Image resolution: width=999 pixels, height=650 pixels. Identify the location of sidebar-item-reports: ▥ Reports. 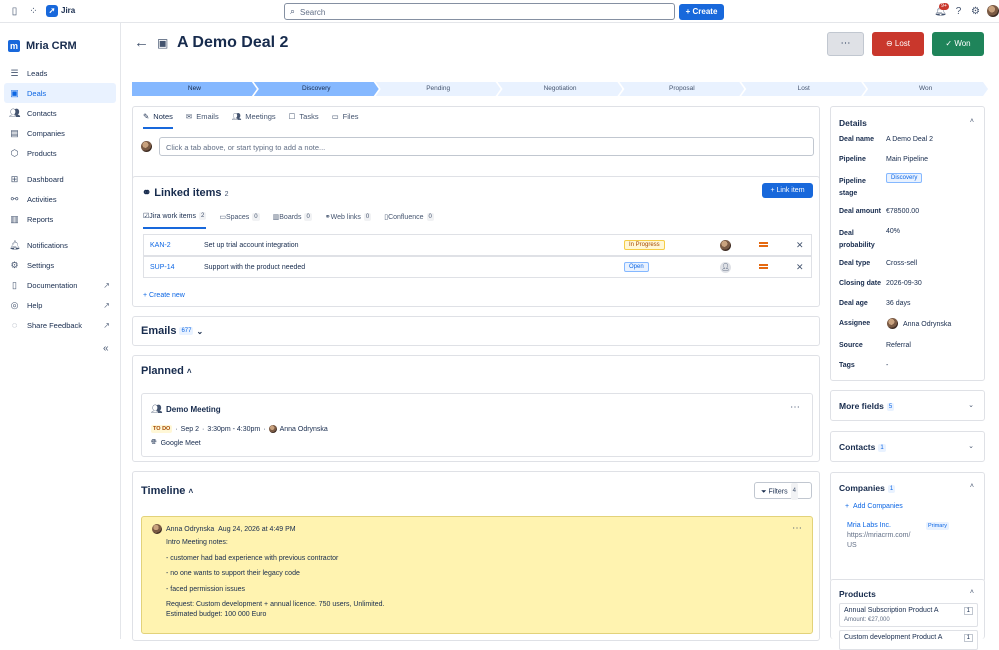
(60, 219).